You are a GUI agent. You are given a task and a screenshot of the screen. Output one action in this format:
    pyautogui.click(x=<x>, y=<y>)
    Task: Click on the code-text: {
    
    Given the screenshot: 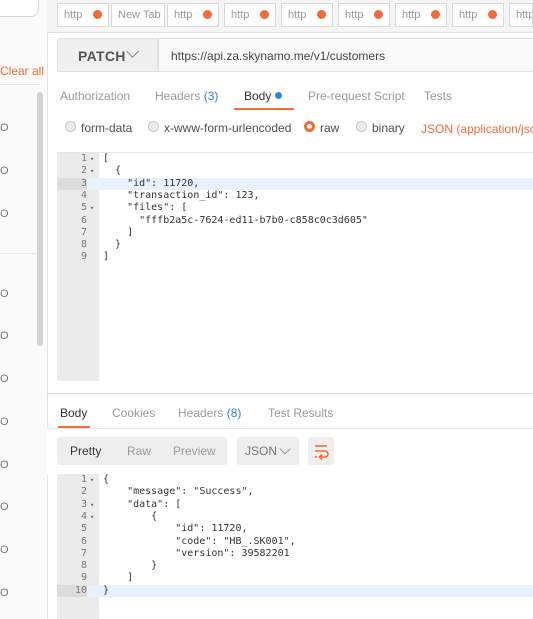 What is the action you would take?
    pyautogui.click(x=112, y=171)
    